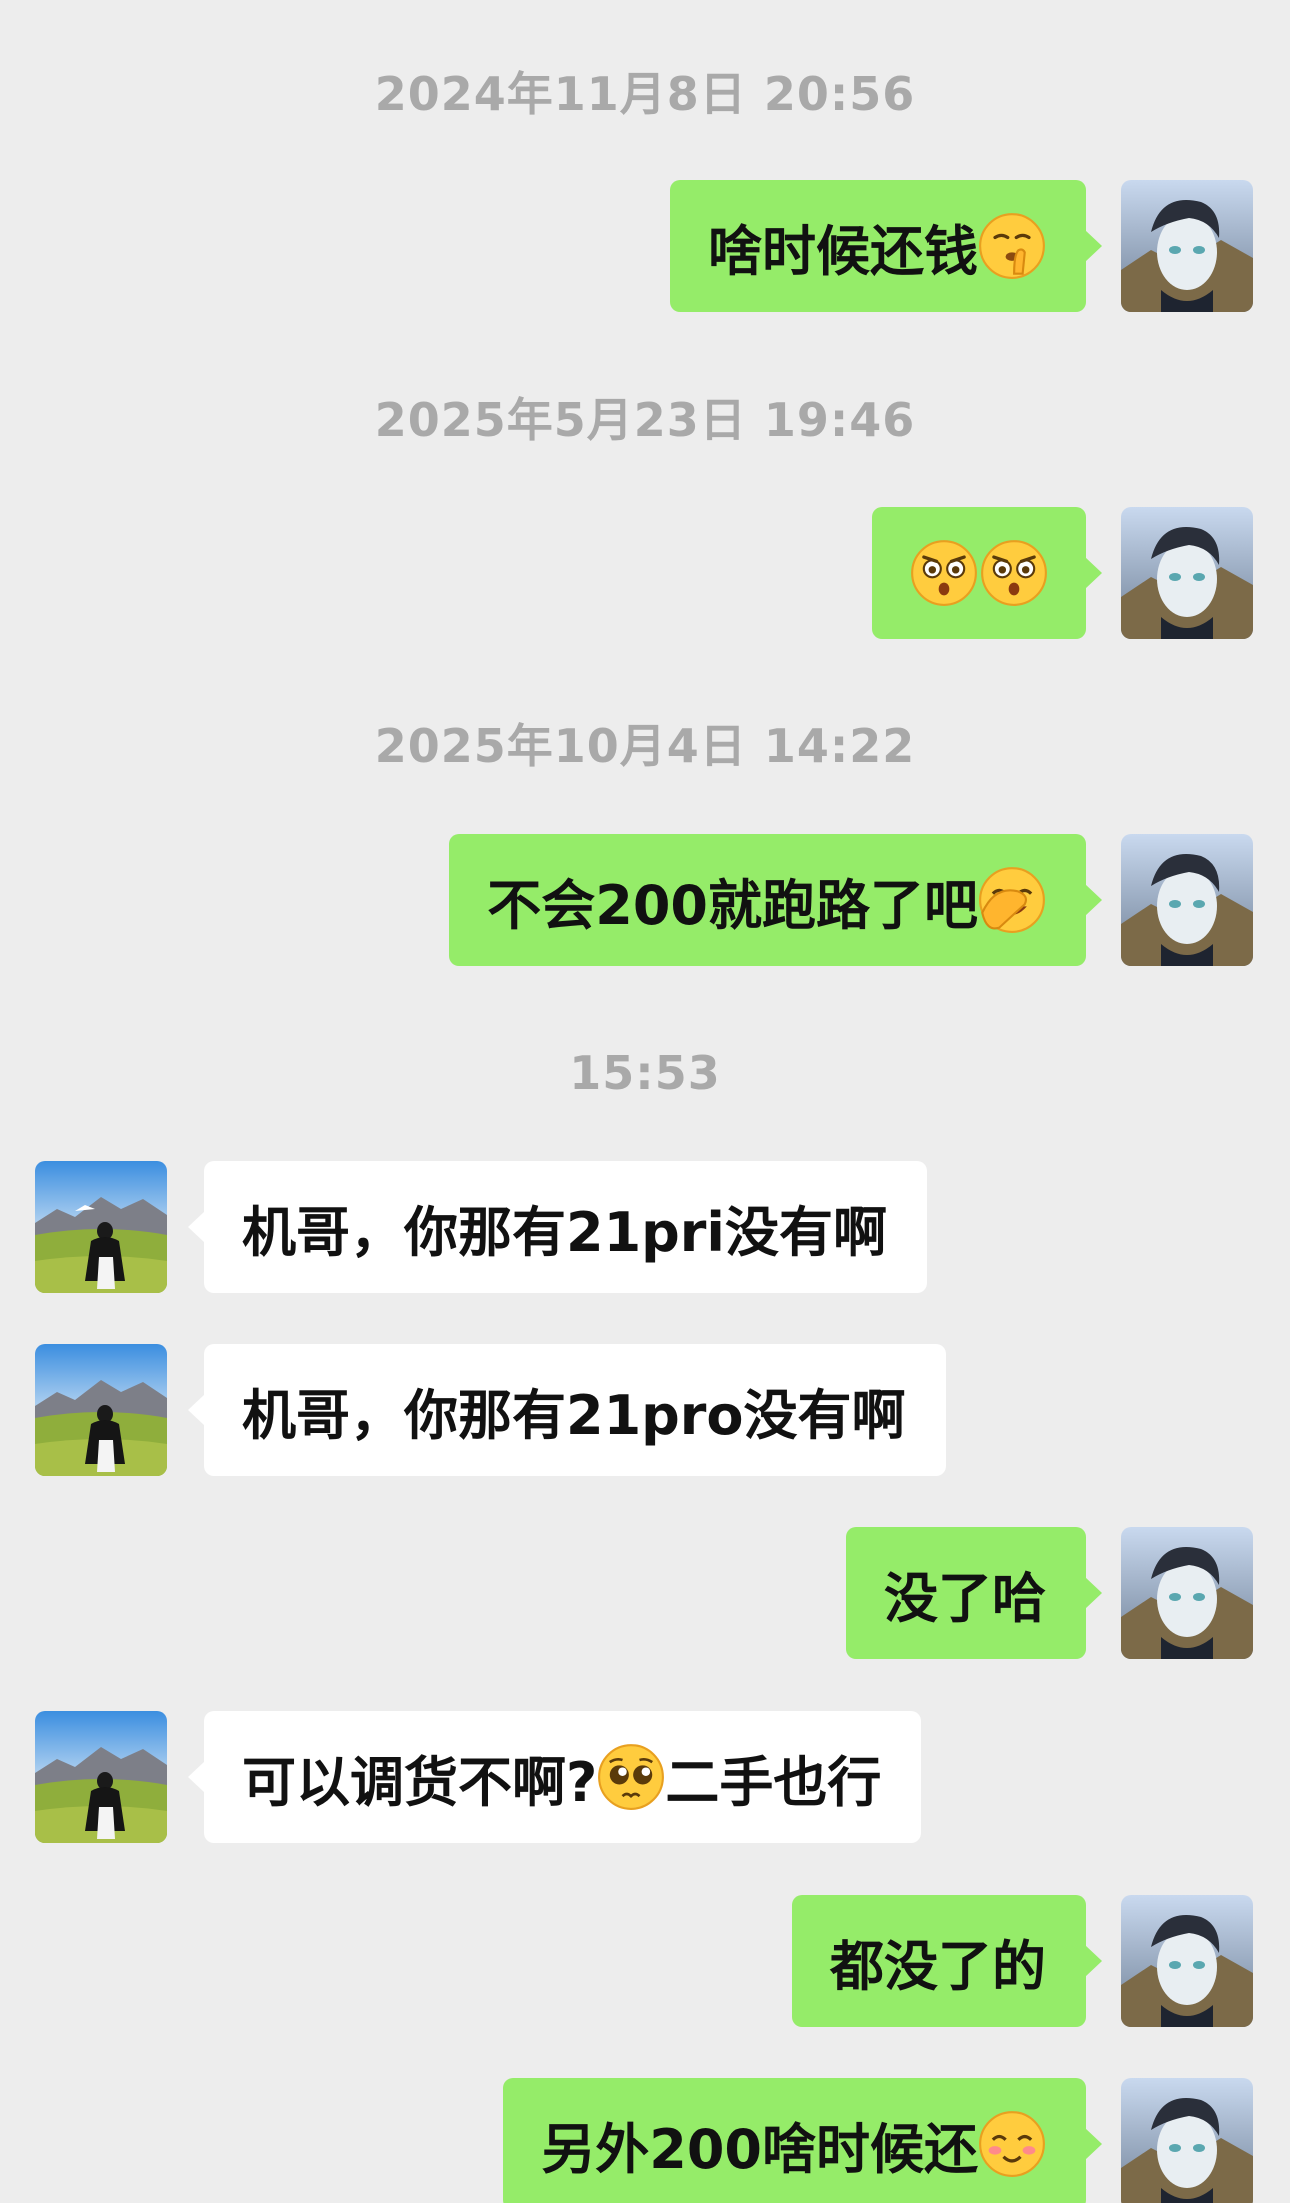  I want to click on message-text: 都没了的, so click(938, 1966).